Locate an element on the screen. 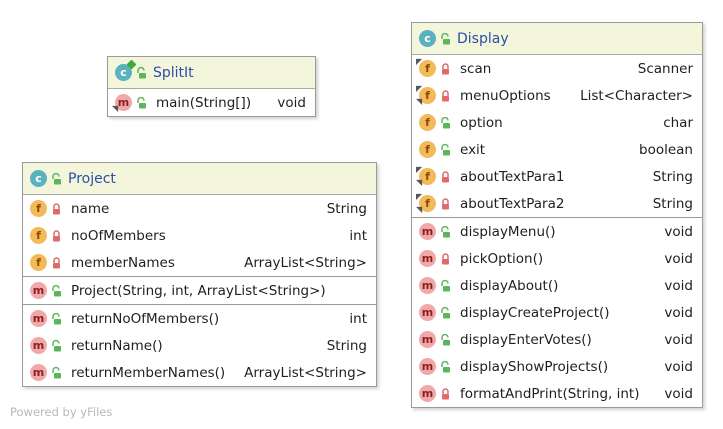  member-name: name is located at coordinates (90, 208).